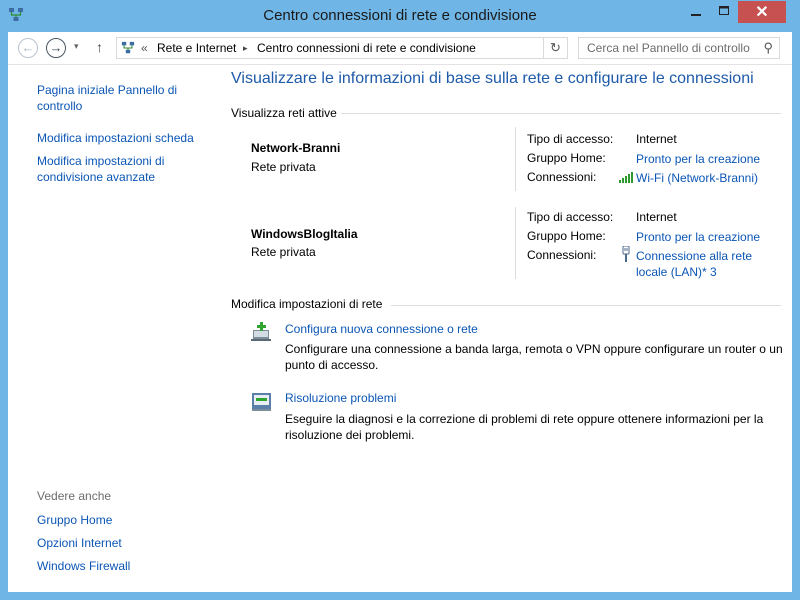 The image size is (800, 600). Describe the element at coordinates (694, 256) in the screenshot. I see `lan-connection-line1: Connessione alla rete` at that location.